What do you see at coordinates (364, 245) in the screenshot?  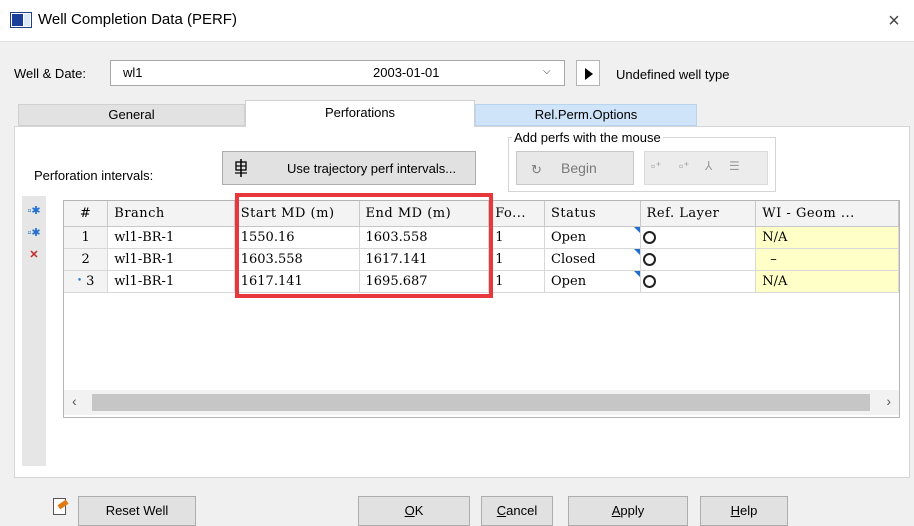 I see `highlight-box` at bounding box center [364, 245].